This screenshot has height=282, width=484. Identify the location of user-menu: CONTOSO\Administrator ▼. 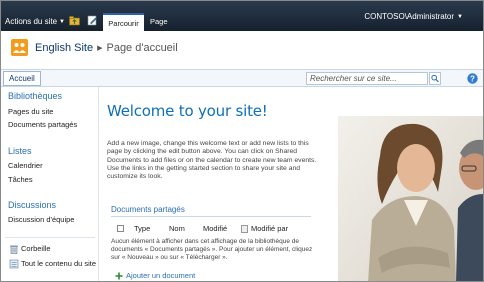
(413, 16).